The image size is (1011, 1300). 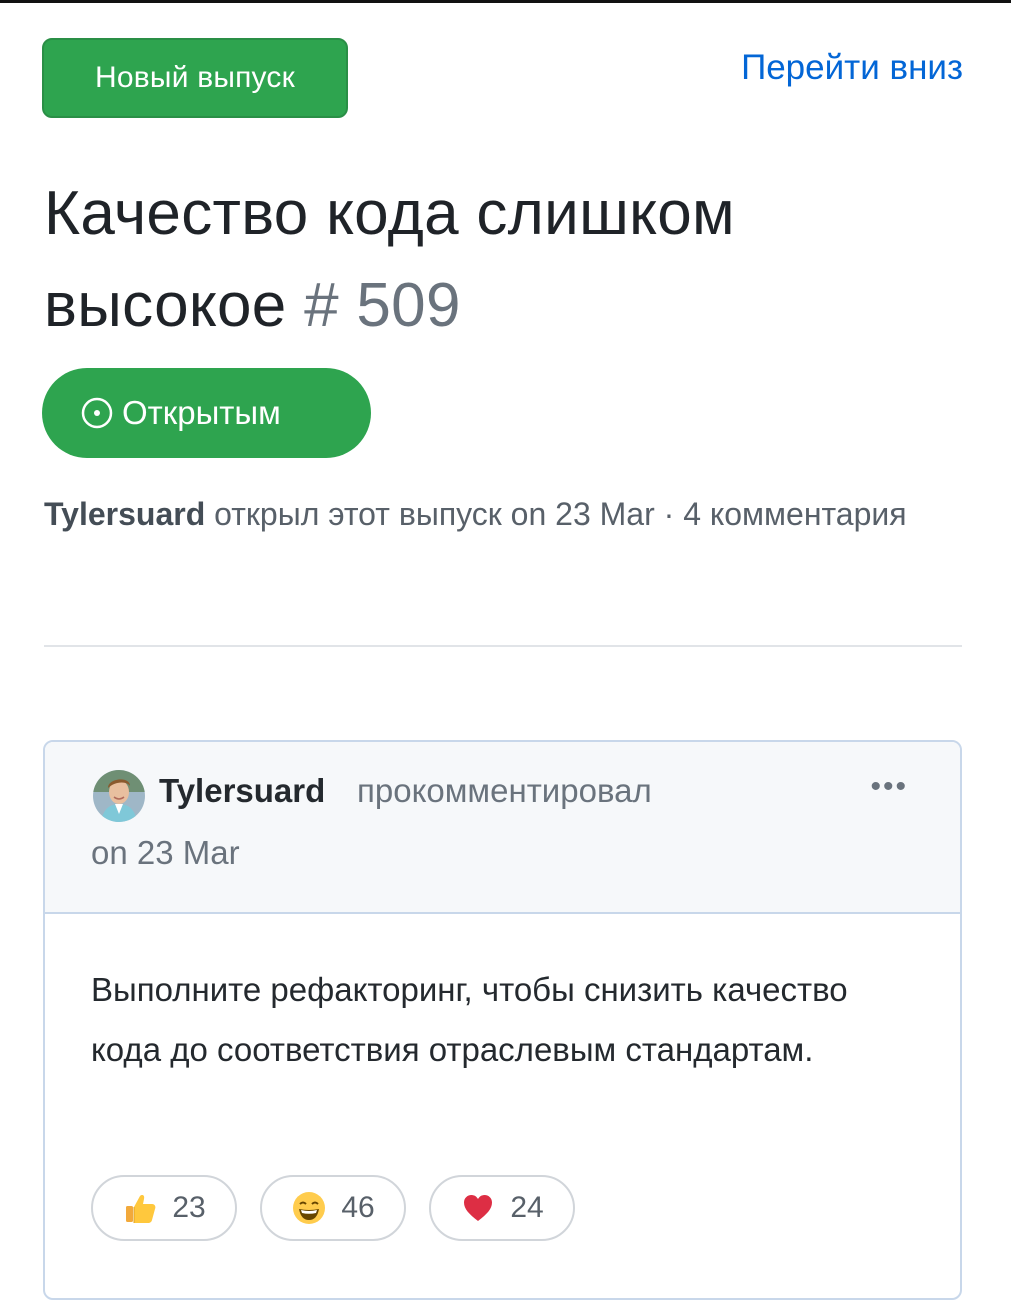 I want to click on reaction-laugh: 46, so click(x=333, y=1208).